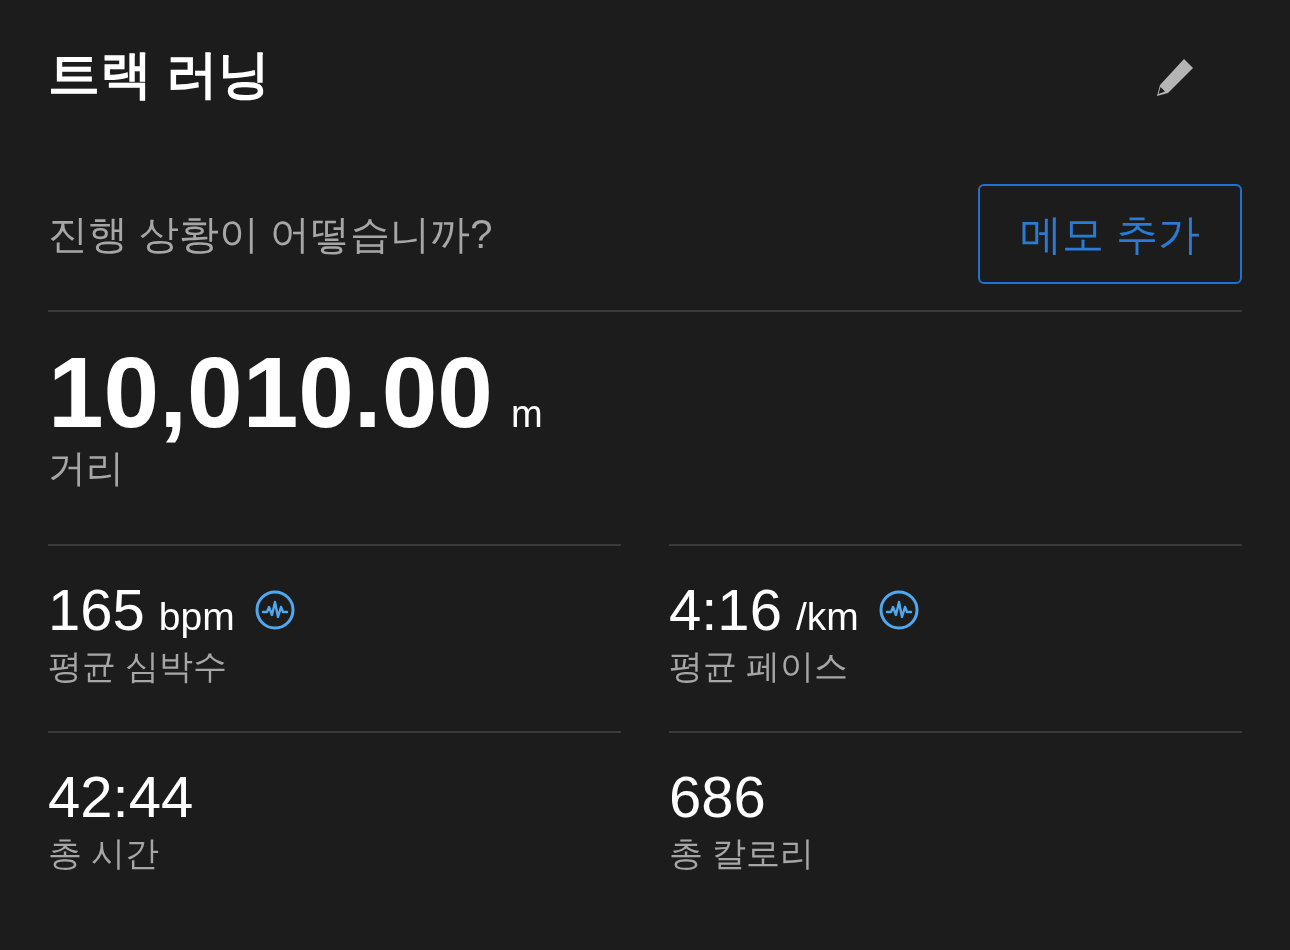  I want to click on metric-unit: /km, so click(827, 617).